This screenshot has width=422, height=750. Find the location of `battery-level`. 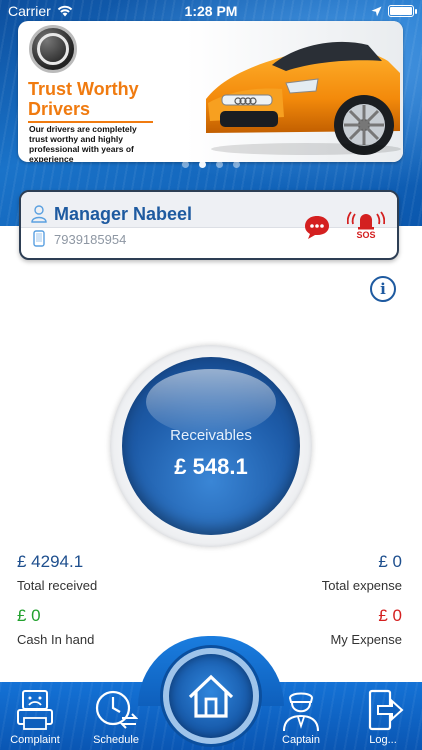

battery-level is located at coordinates (401, 11).